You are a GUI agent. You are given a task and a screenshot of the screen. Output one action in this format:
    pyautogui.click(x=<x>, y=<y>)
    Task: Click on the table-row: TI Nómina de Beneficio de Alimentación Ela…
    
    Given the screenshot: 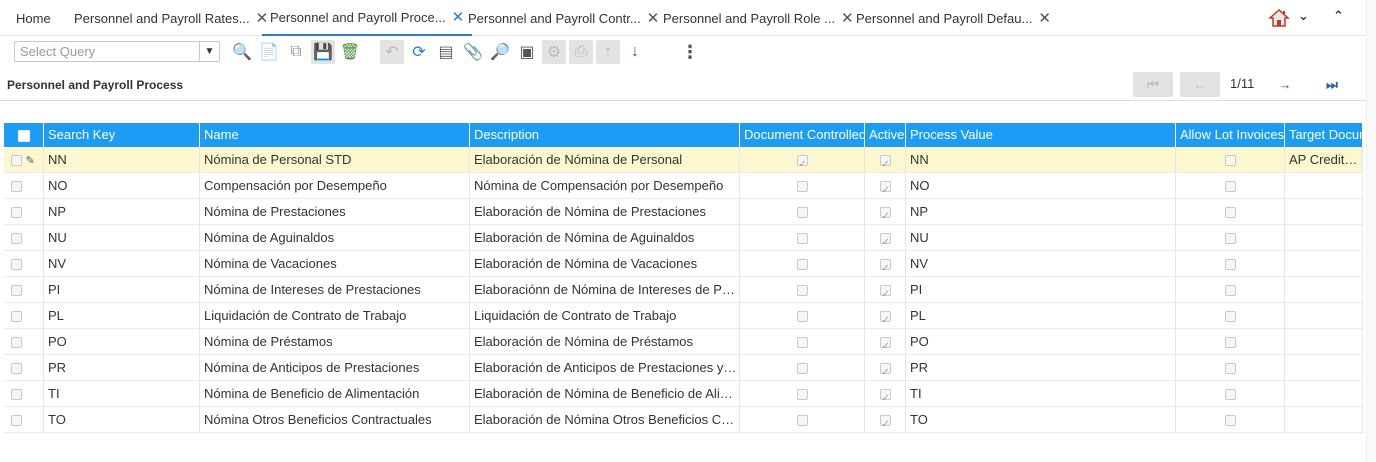 What is the action you would take?
    pyautogui.click(x=683, y=394)
    